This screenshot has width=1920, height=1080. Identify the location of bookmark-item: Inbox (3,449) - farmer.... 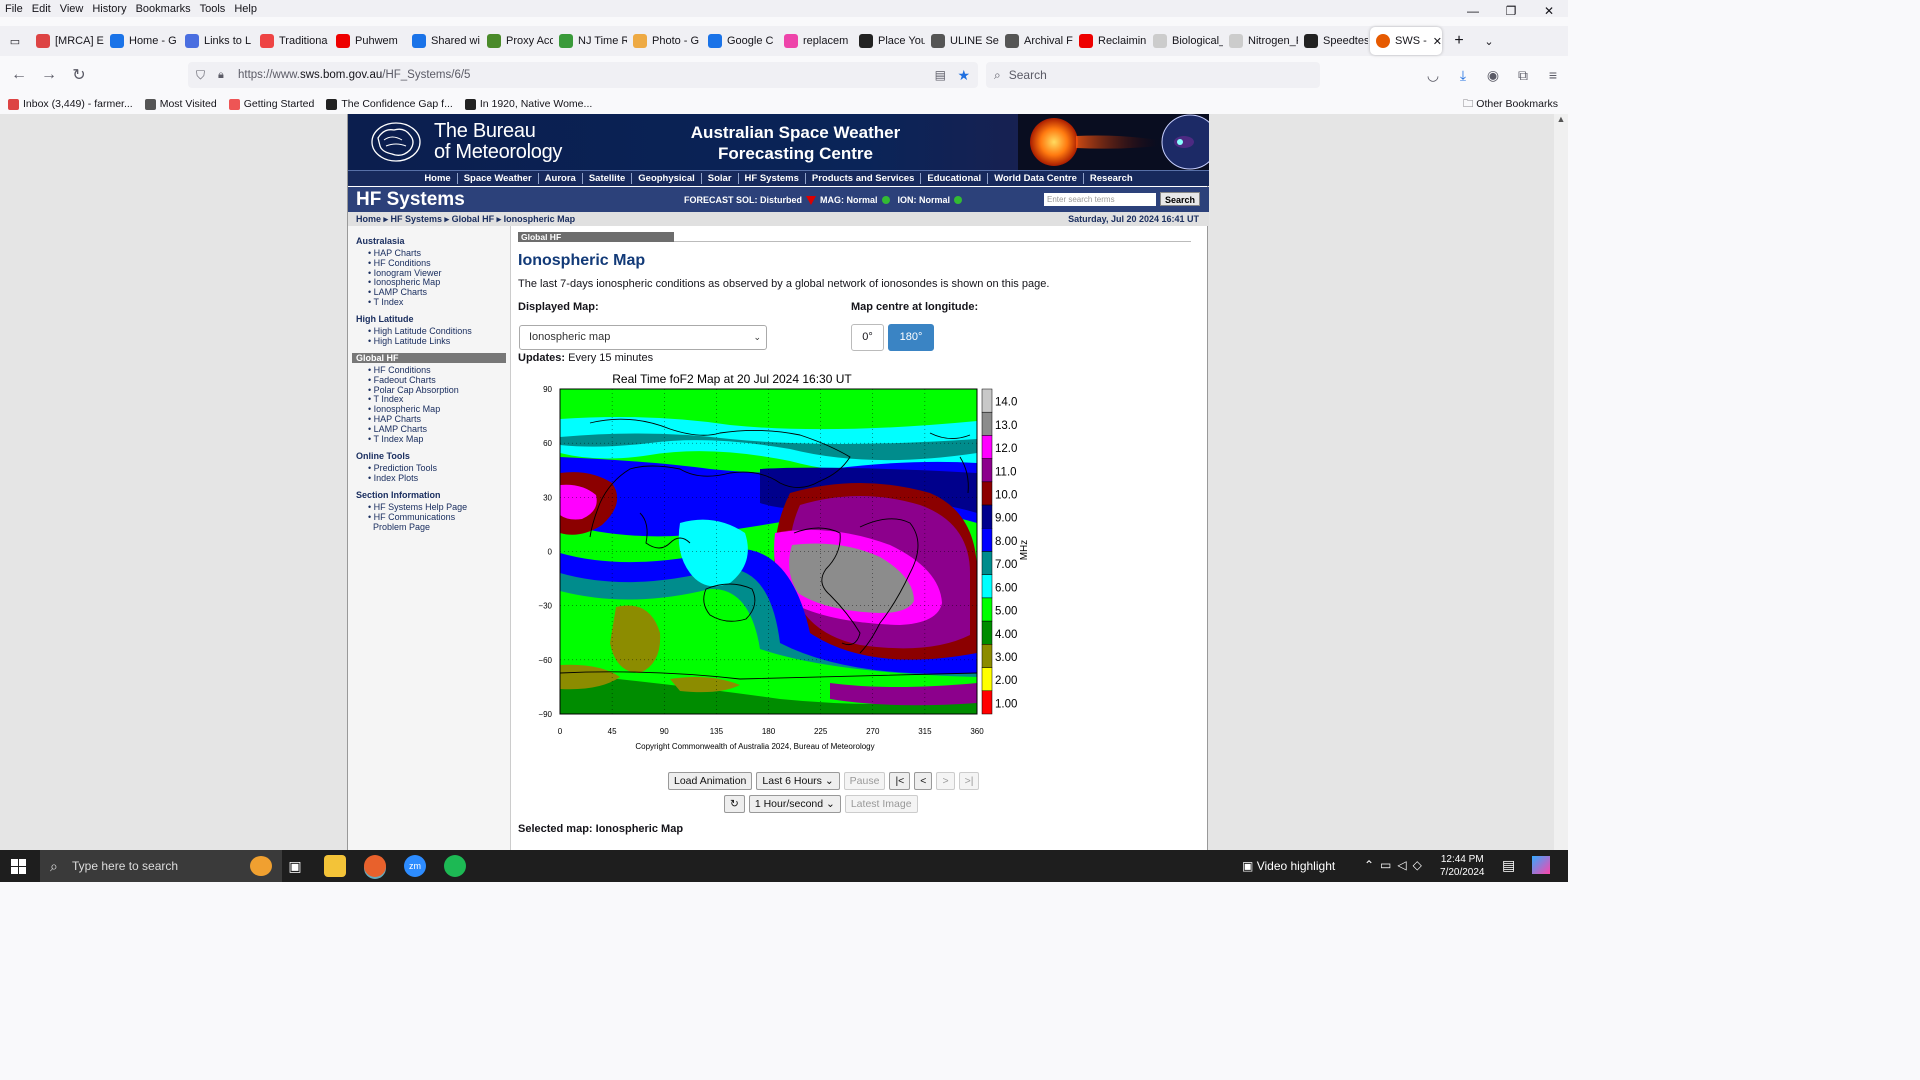
(70, 104).